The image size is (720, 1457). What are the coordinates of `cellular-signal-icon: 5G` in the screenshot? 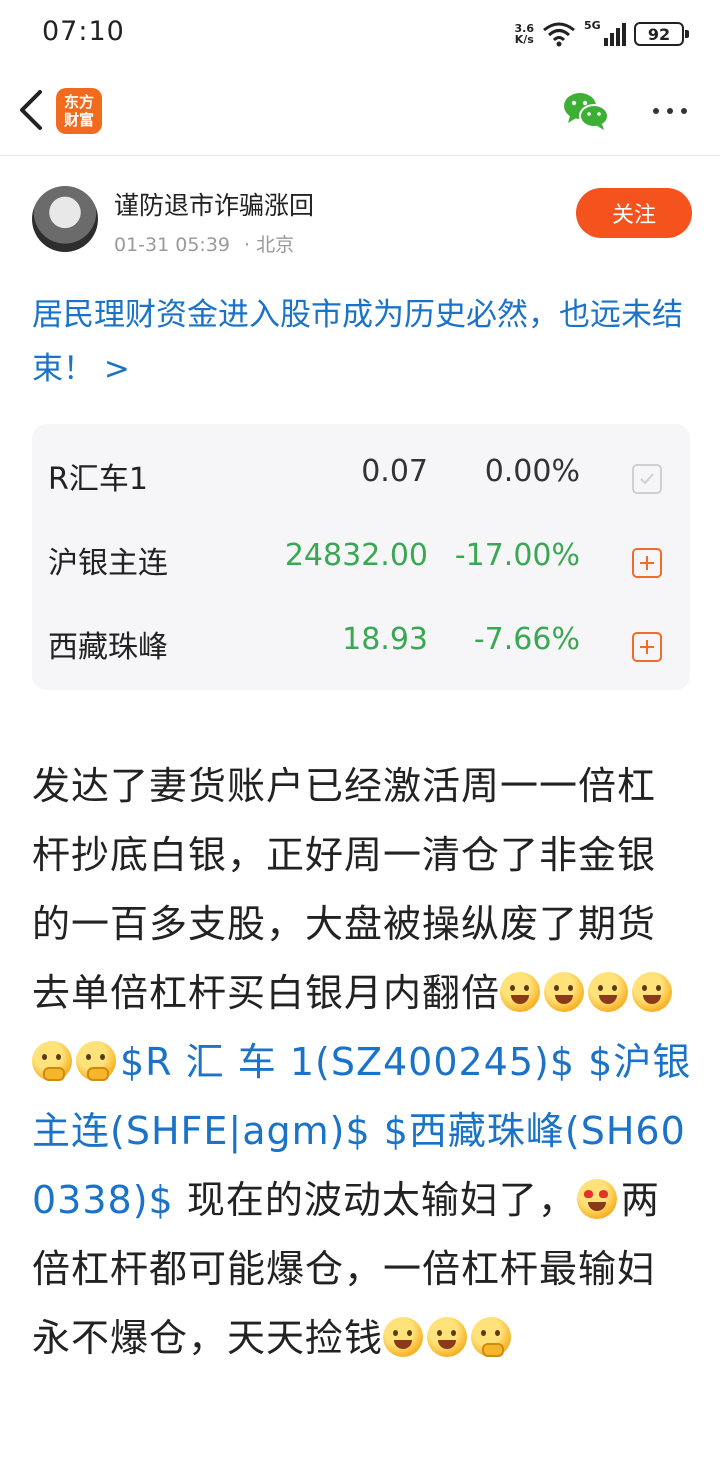 It's located at (605, 32).